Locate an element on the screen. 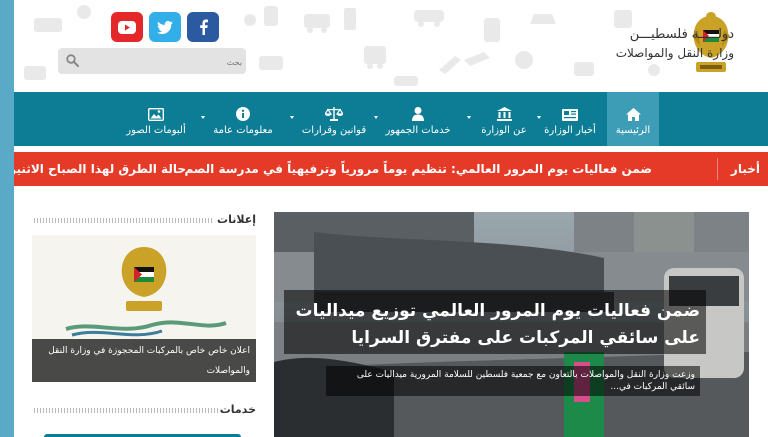 The height and width of the screenshot is (437, 768). ticker-divider is located at coordinates (717, 169).